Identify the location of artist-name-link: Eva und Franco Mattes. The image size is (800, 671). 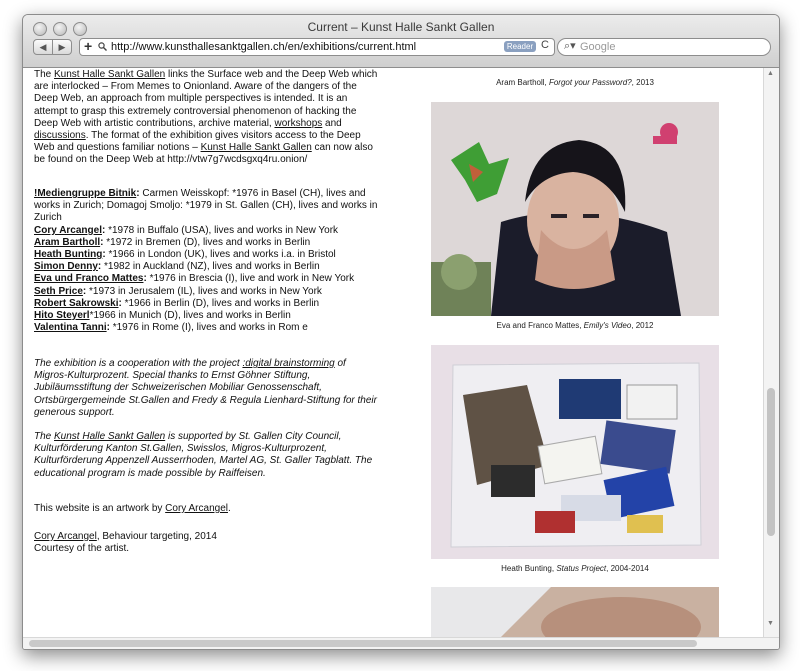
(88, 278).